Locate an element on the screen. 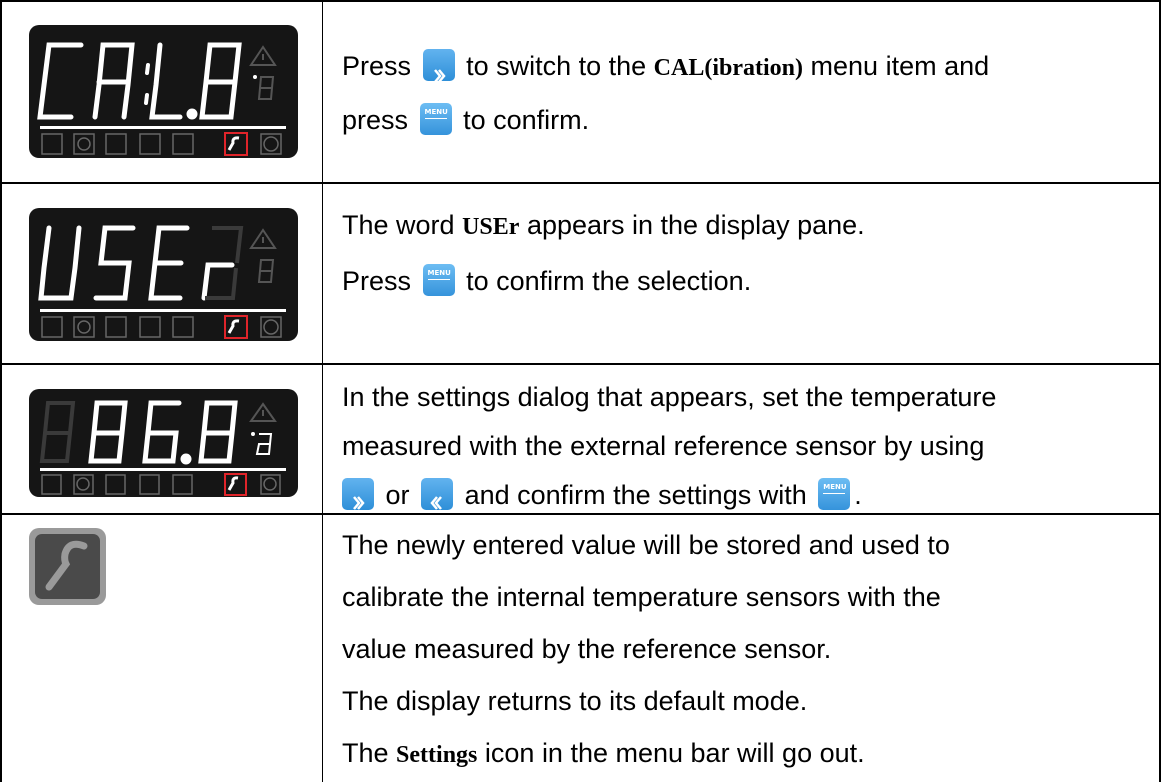 The height and width of the screenshot is (782, 1161). text: The is located at coordinates (365, 753).